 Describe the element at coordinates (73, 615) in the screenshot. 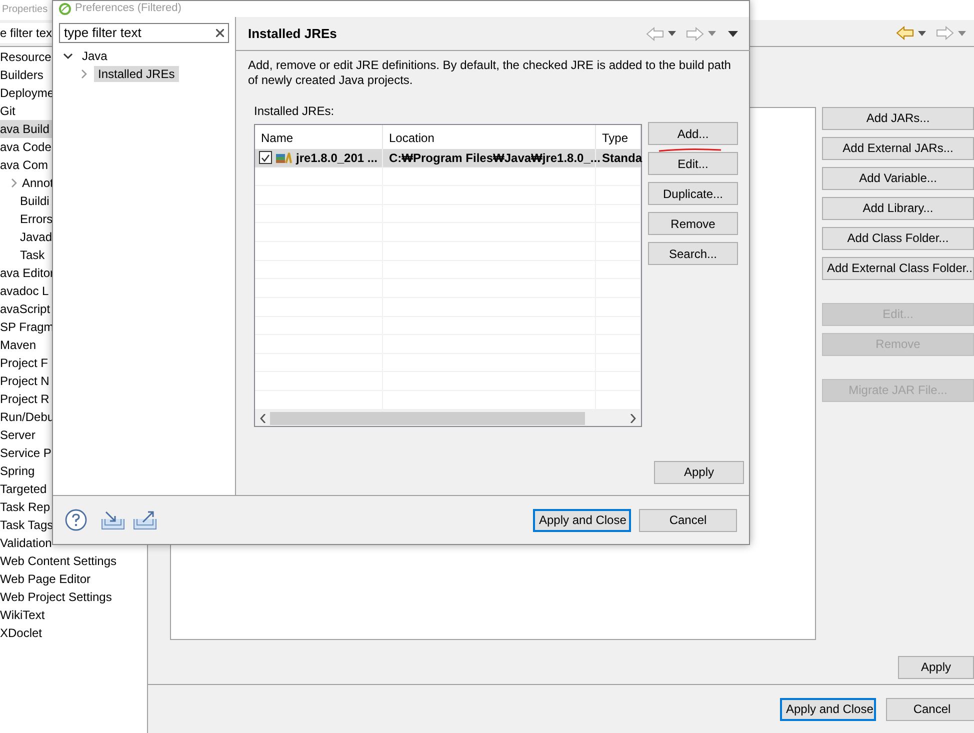

I see `tree-item: WikiText` at that location.